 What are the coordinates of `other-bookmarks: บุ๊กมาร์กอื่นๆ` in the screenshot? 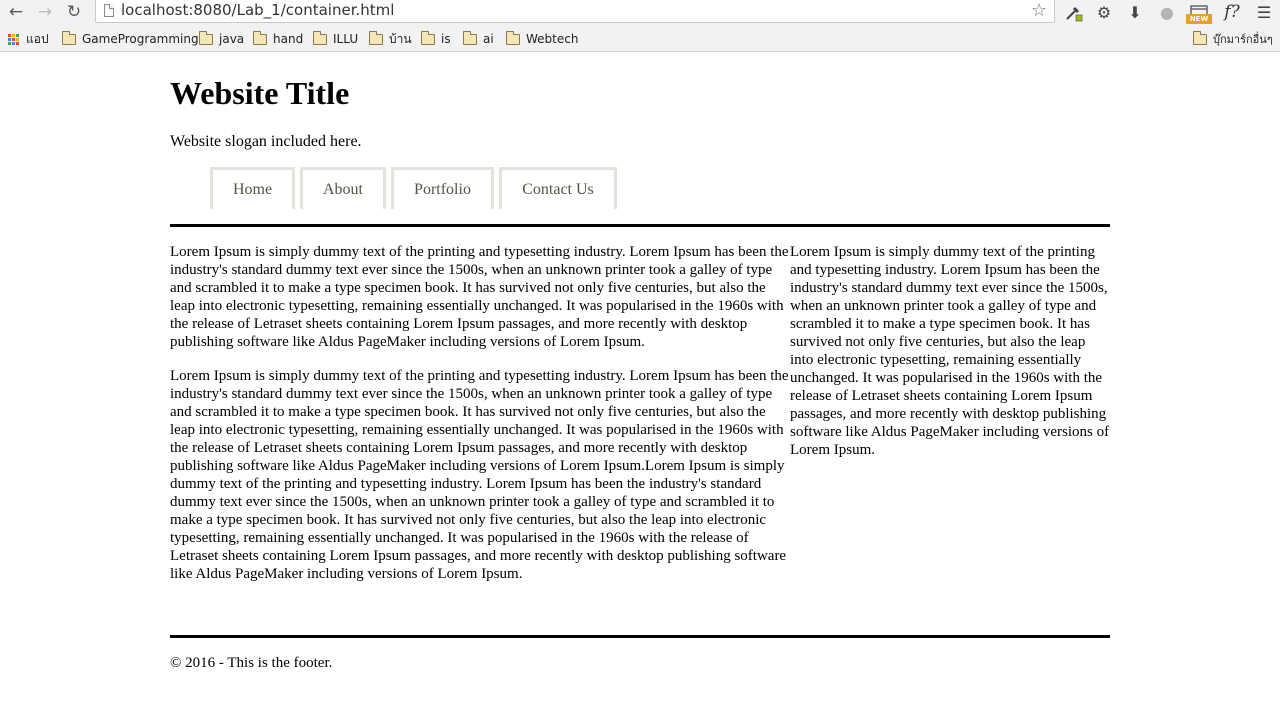 It's located at (1233, 39).